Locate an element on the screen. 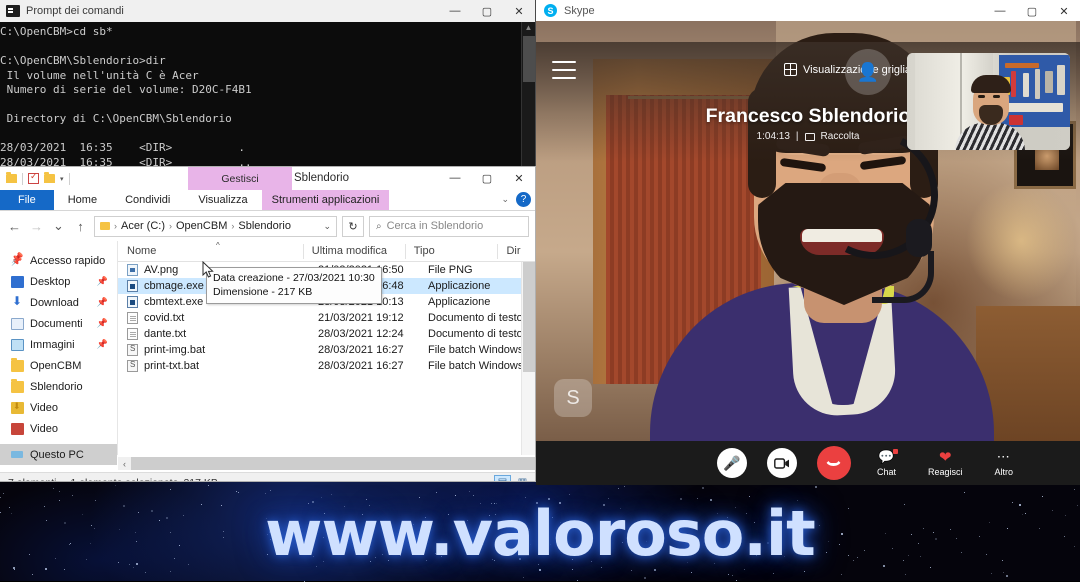 The image size is (1080, 582). quick-access-toolbar: ▾ is located at coordinates (35, 178).